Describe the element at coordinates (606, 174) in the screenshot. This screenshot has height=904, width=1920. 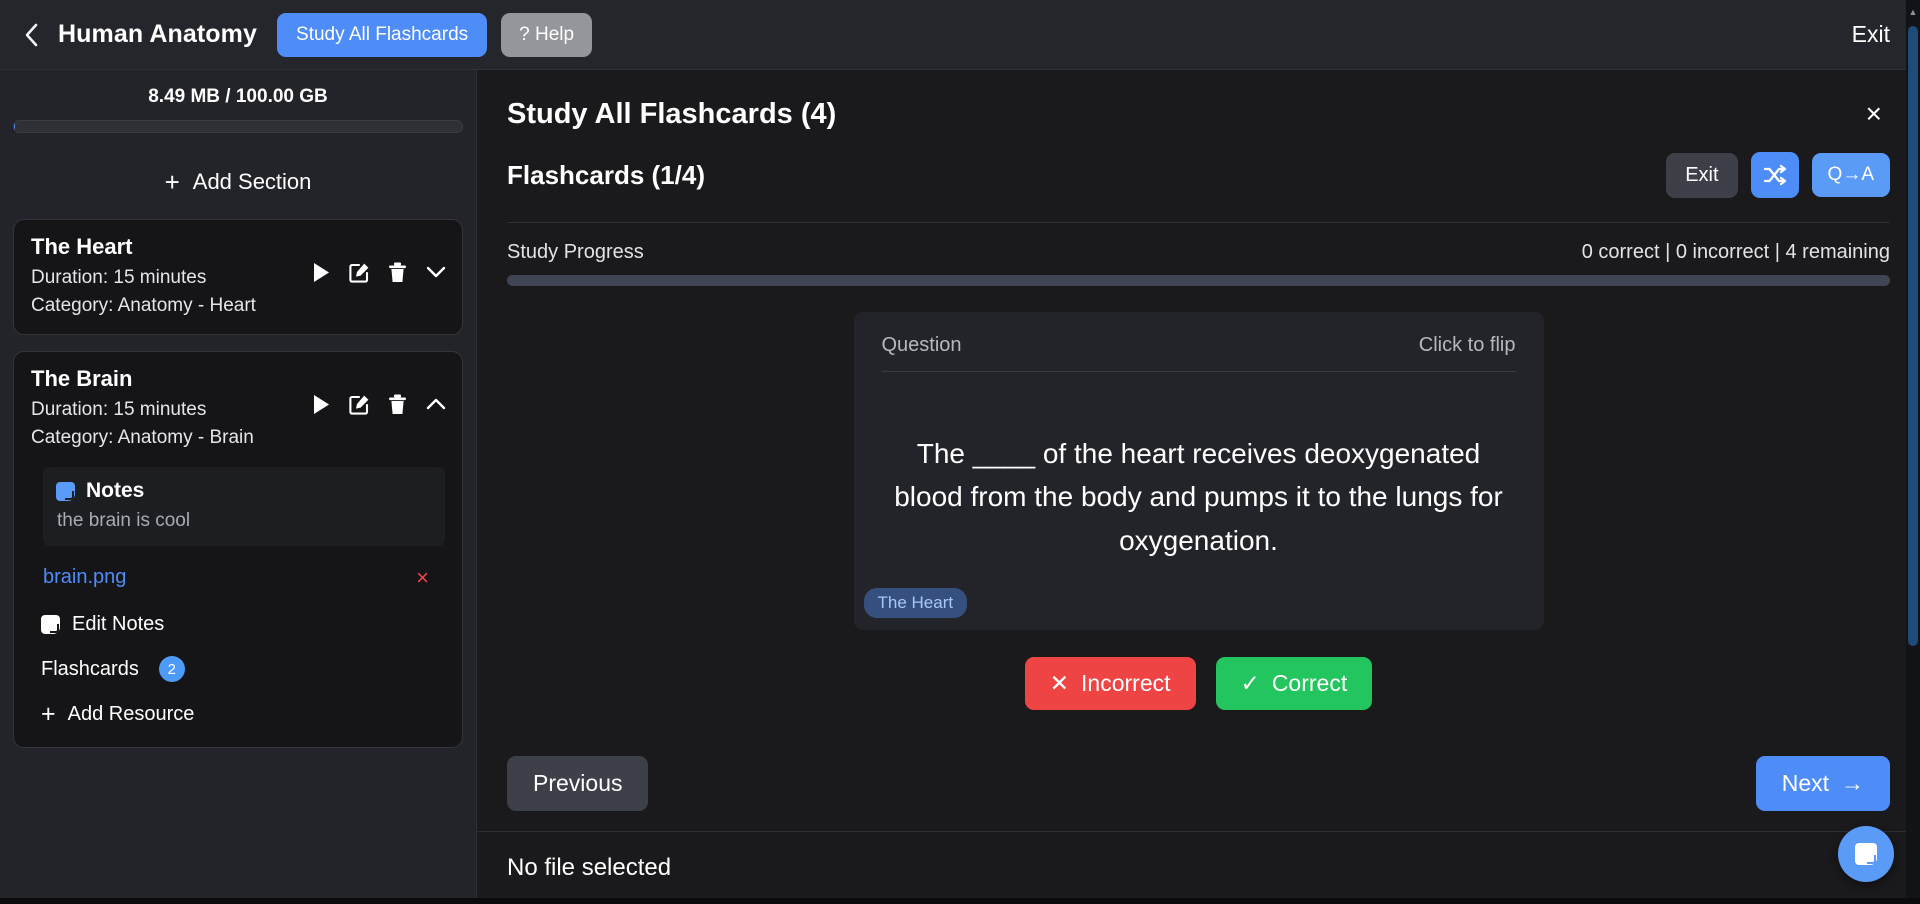
I see `flashcard-counter: Flashcards (1/4)` at that location.